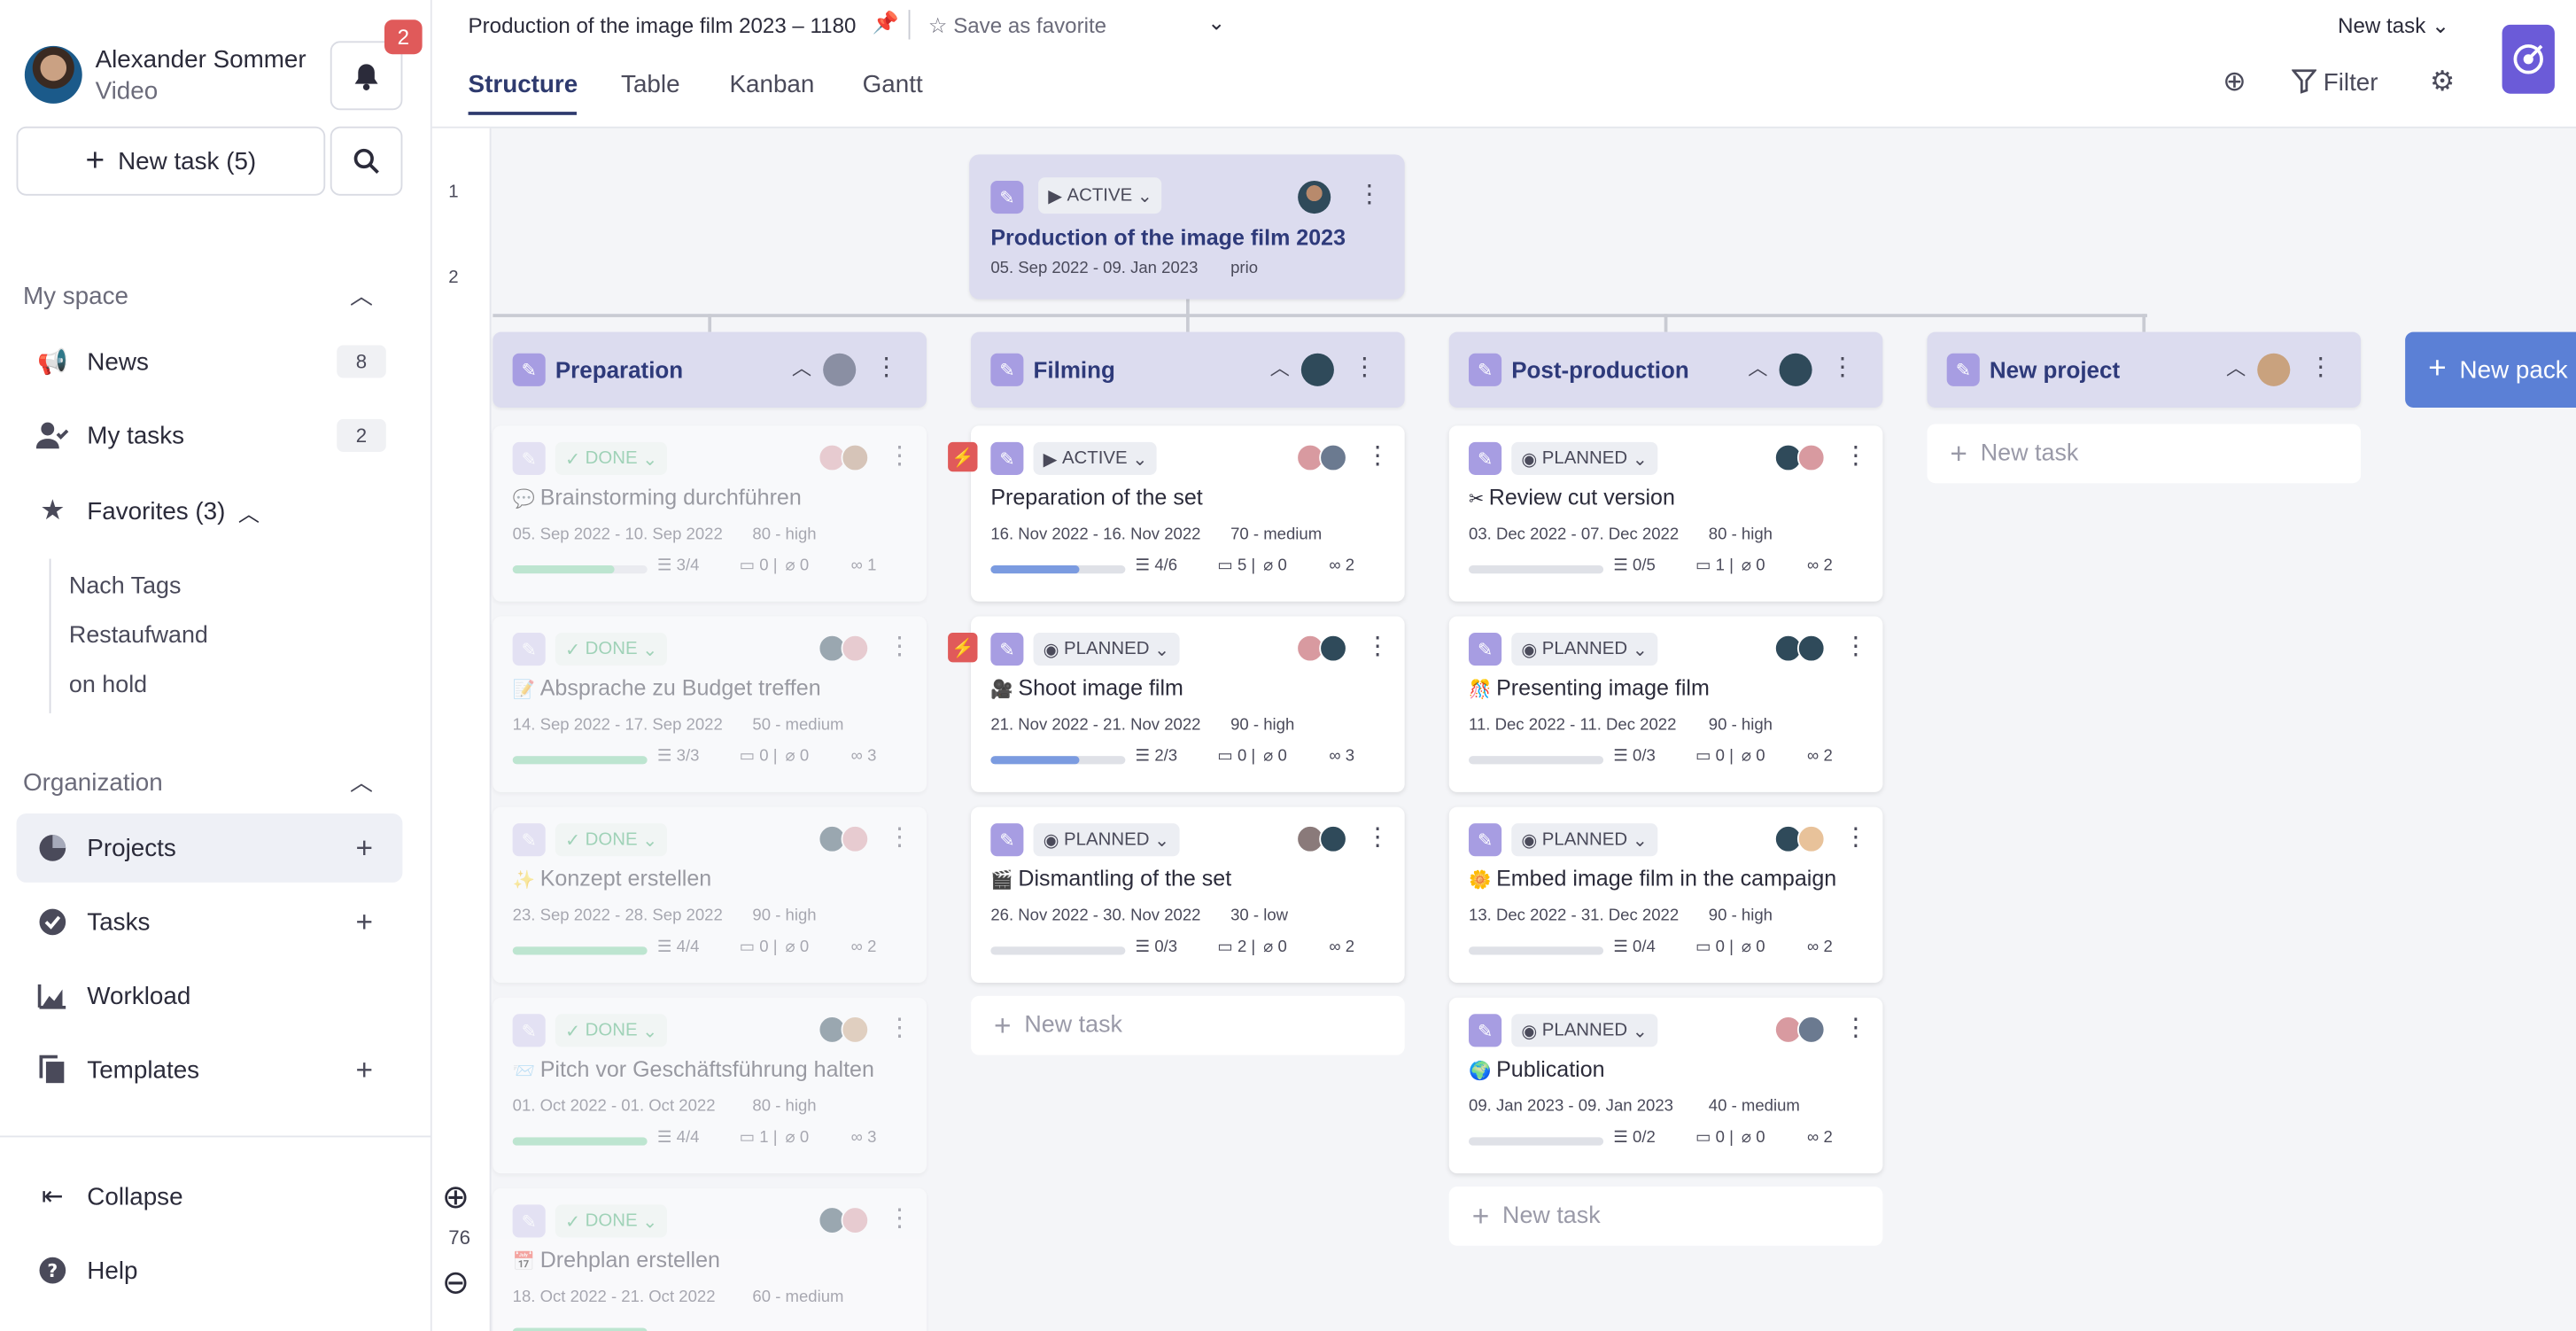 The width and height of the screenshot is (2576, 1331). Describe the element at coordinates (1188, 369) in the screenshot. I see `phase-filming: ✎ Filming ︿ ⋮` at that location.